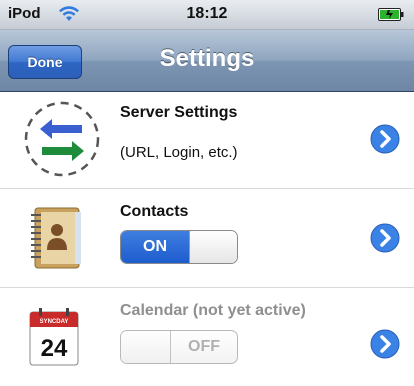 This screenshot has width=414, height=386. I want to click on calendar-icon: SYNCDAY 24, so click(54, 337).